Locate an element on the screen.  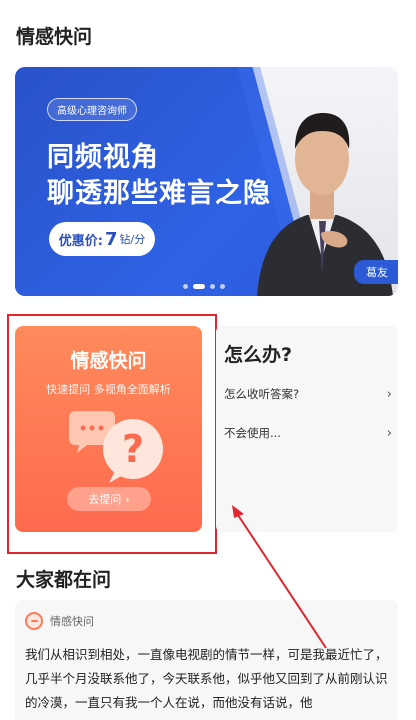
ask-question-button: 去提问 › is located at coordinates (109, 499).